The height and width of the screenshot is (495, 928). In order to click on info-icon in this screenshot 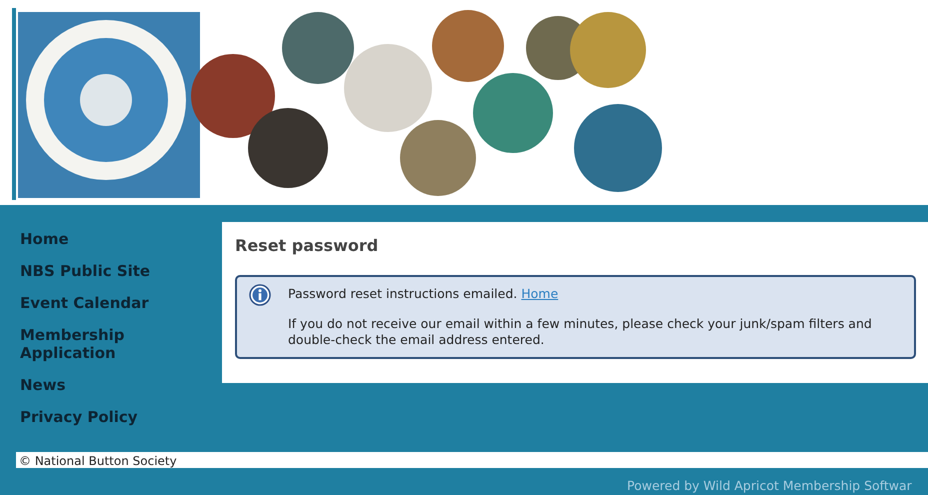, I will do `click(260, 295)`.